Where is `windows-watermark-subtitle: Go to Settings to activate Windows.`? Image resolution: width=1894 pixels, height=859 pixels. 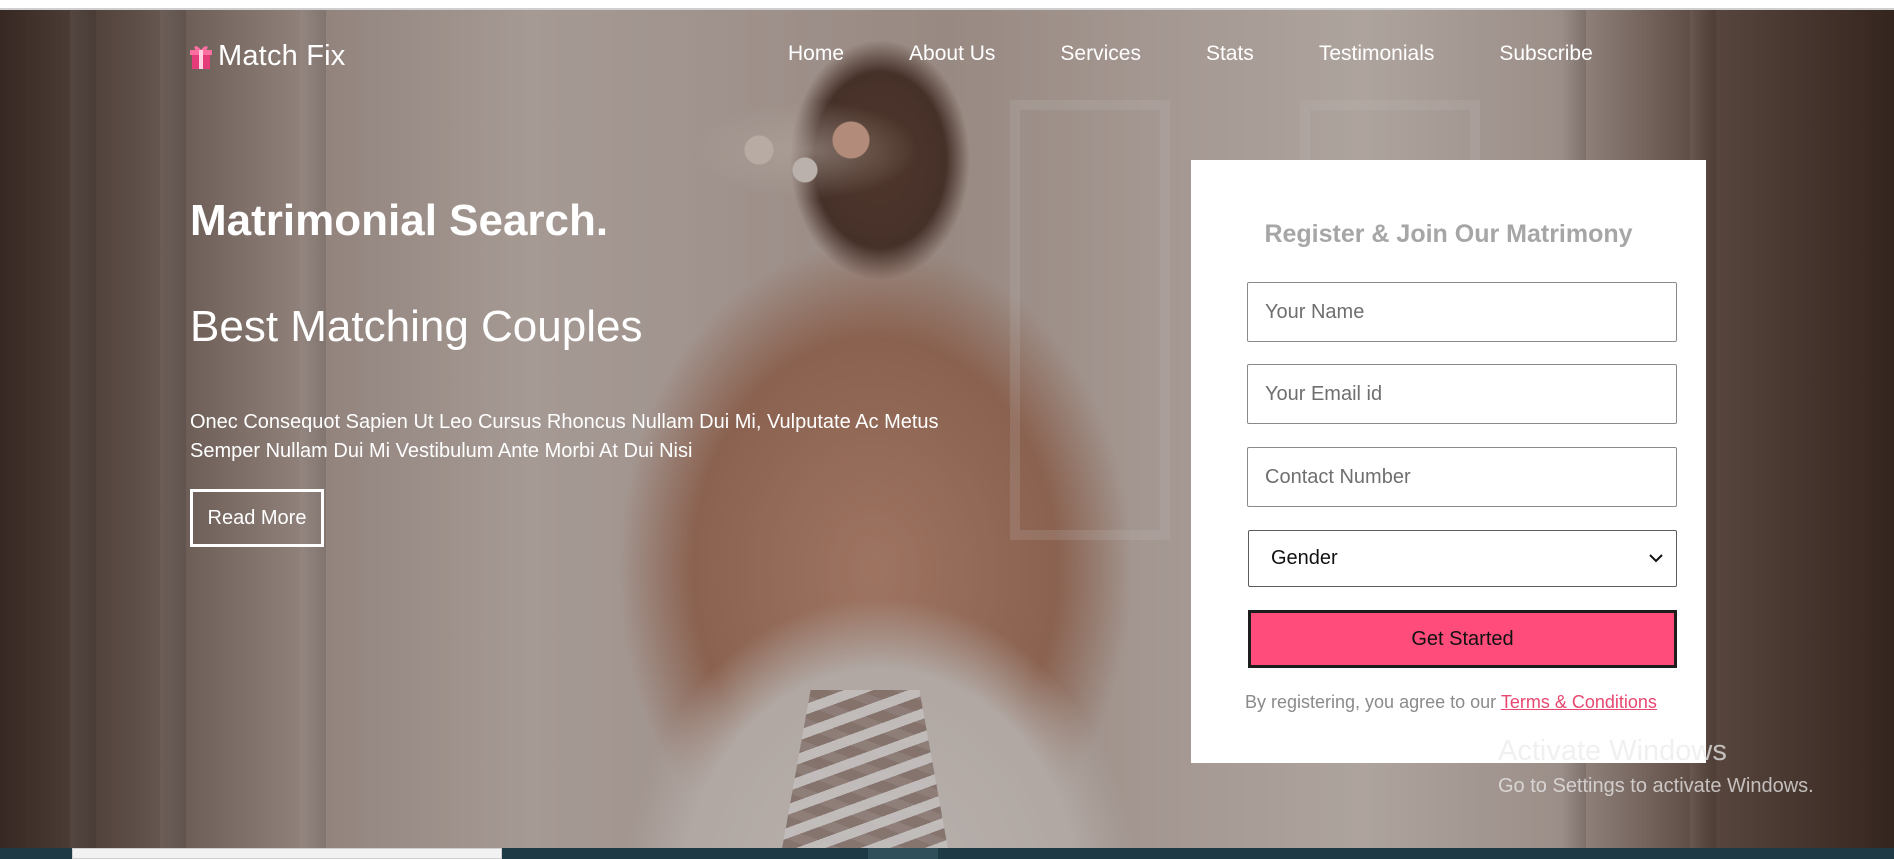 windows-watermark-subtitle: Go to Settings to activate Windows. is located at coordinates (1656, 786).